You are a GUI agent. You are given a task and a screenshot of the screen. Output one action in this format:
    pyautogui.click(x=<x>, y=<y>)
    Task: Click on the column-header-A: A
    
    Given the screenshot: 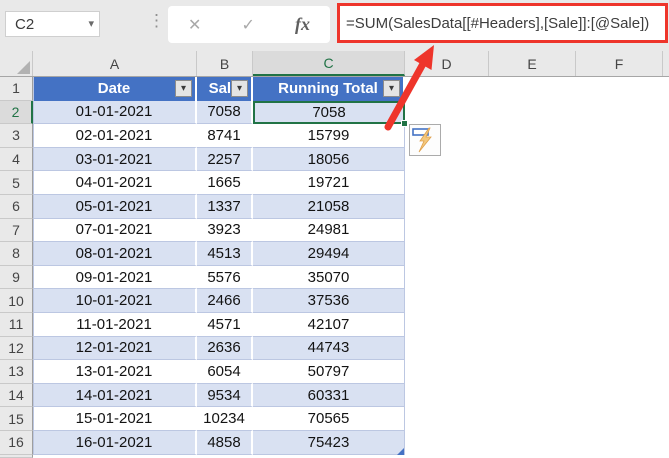 What is the action you would take?
    pyautogui.click(x=115, y=63)
    